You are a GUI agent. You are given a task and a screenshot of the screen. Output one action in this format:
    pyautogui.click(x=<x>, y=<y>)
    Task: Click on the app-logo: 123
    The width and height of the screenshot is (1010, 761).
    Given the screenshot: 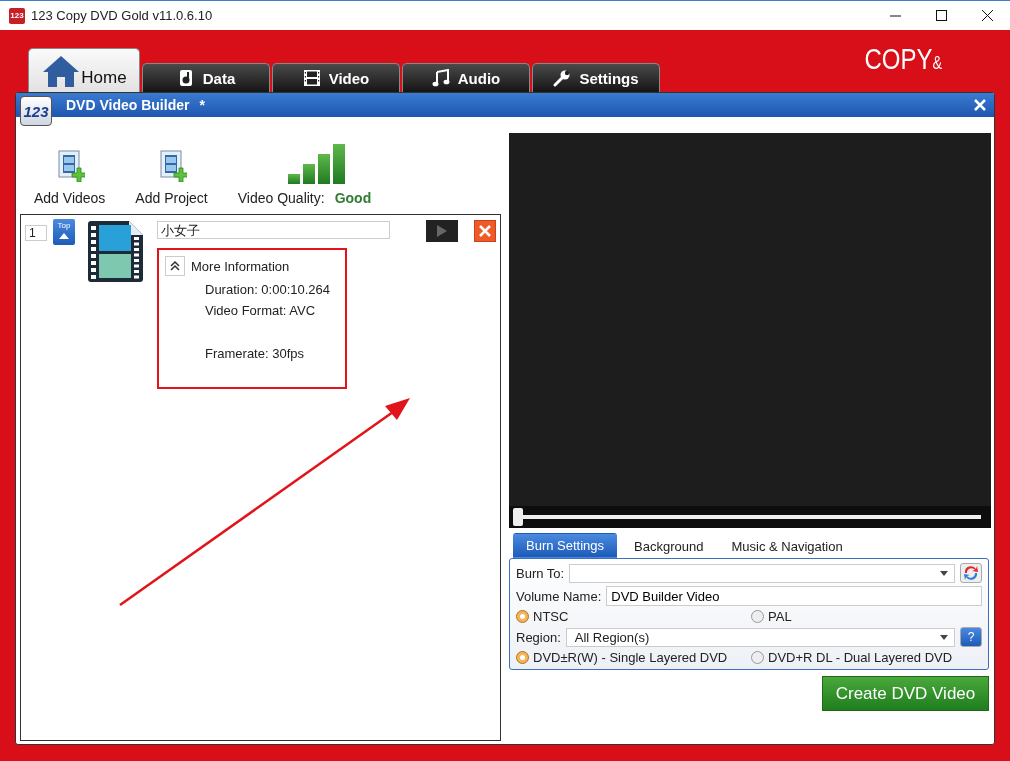 What is the action you would take?
    pyautogui.click(x=36, y=111)
    